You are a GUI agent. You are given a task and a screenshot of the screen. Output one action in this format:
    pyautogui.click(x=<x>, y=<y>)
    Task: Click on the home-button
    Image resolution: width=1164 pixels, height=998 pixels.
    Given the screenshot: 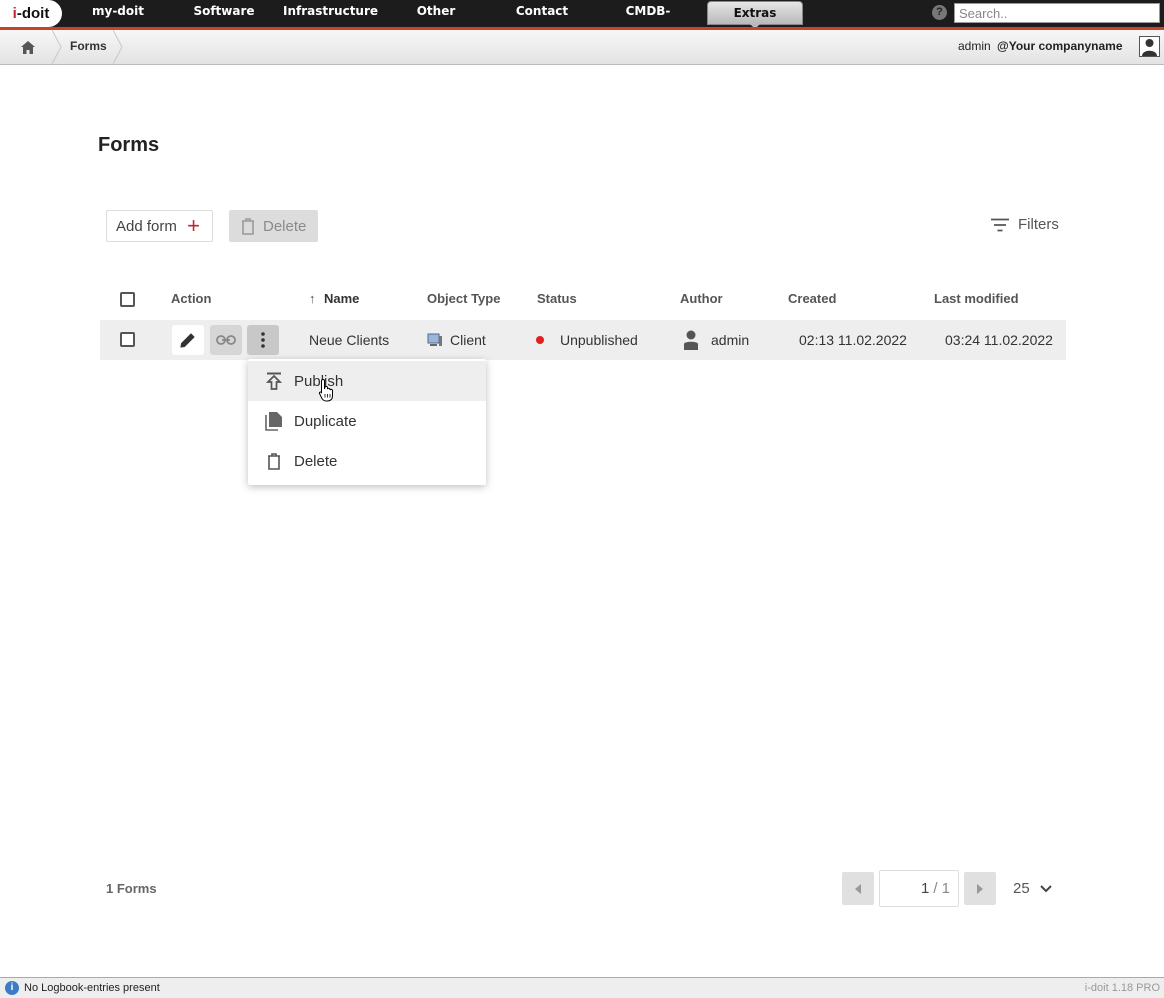 What is the action you would take?
    pyautogui.click(x=27, y=47)
    